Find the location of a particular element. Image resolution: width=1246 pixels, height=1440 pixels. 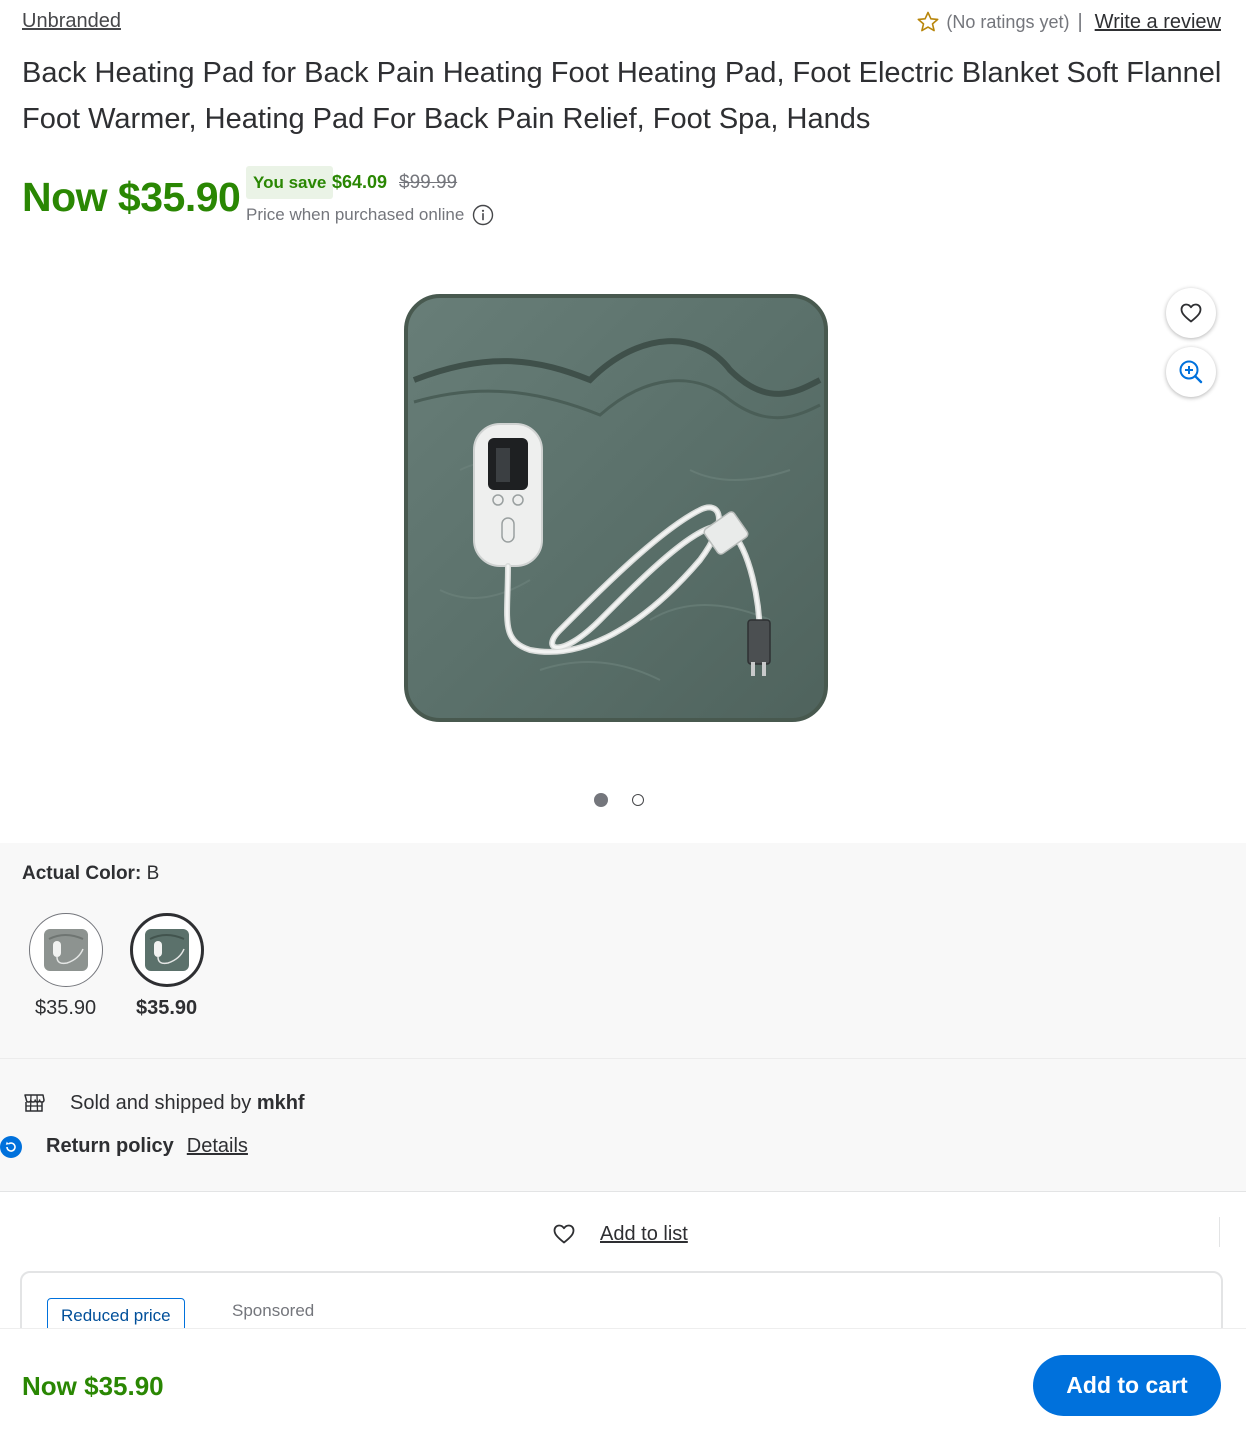

variant-price-b: $35.90 is located at coordinates (167, 1008).